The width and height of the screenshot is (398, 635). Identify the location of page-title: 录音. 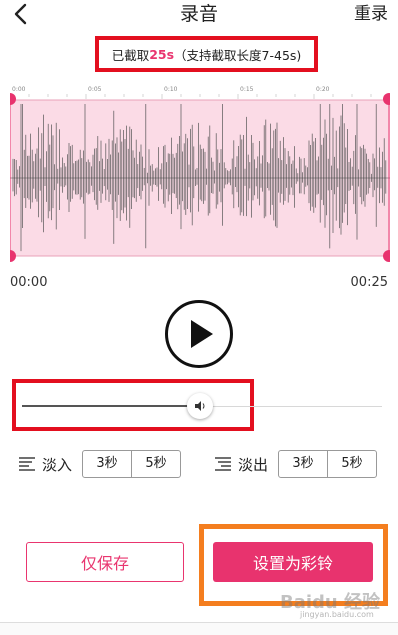
(198, 14).